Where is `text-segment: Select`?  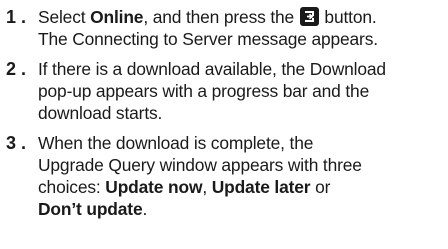
text-segment: Select is located at coordinates (64, 17).